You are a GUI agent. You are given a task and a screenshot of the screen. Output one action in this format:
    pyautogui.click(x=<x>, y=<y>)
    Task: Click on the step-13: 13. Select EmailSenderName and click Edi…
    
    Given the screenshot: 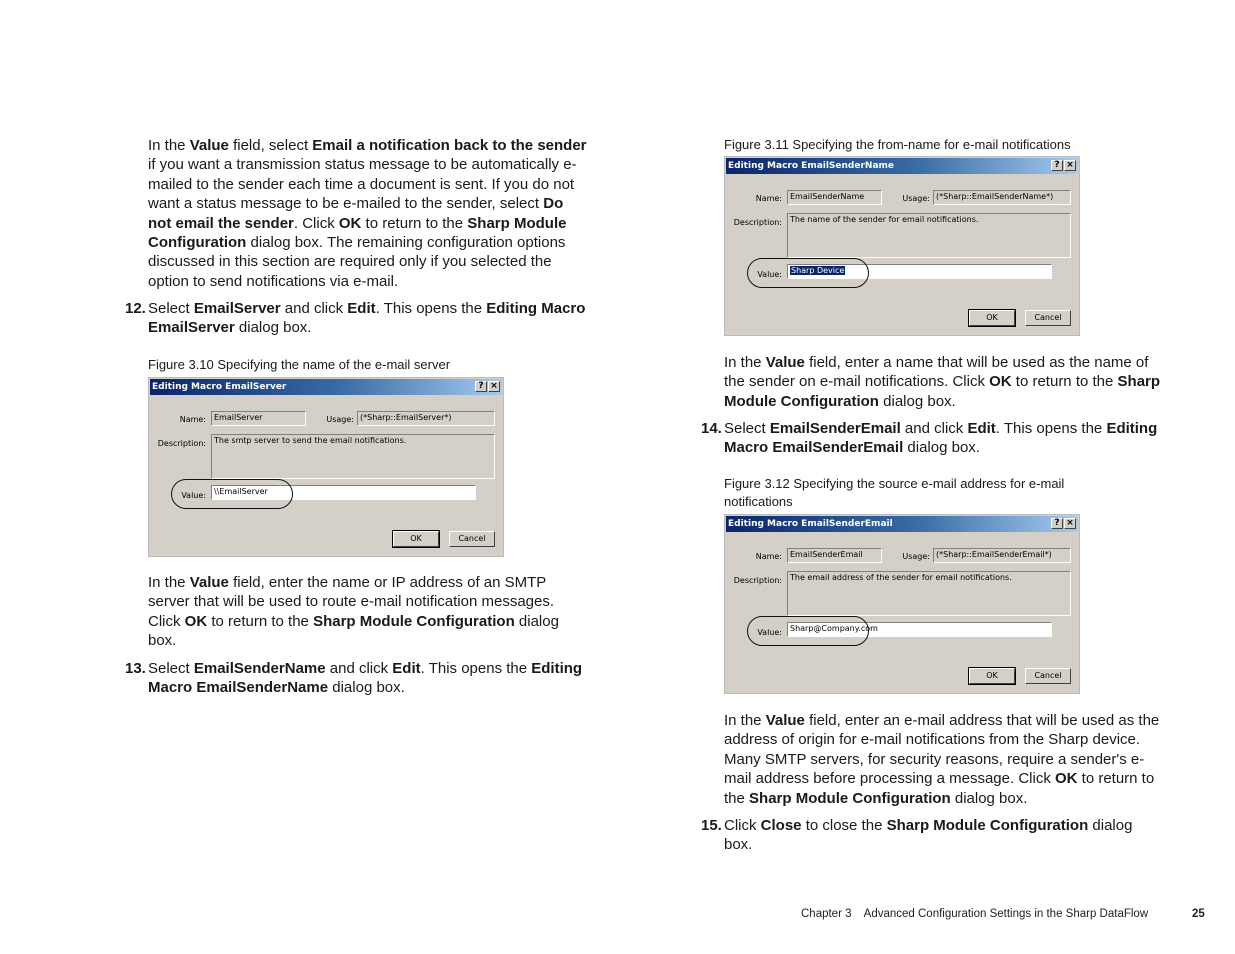 What is the action you would take?
    pyautogui.click(x=356, y=678)
    